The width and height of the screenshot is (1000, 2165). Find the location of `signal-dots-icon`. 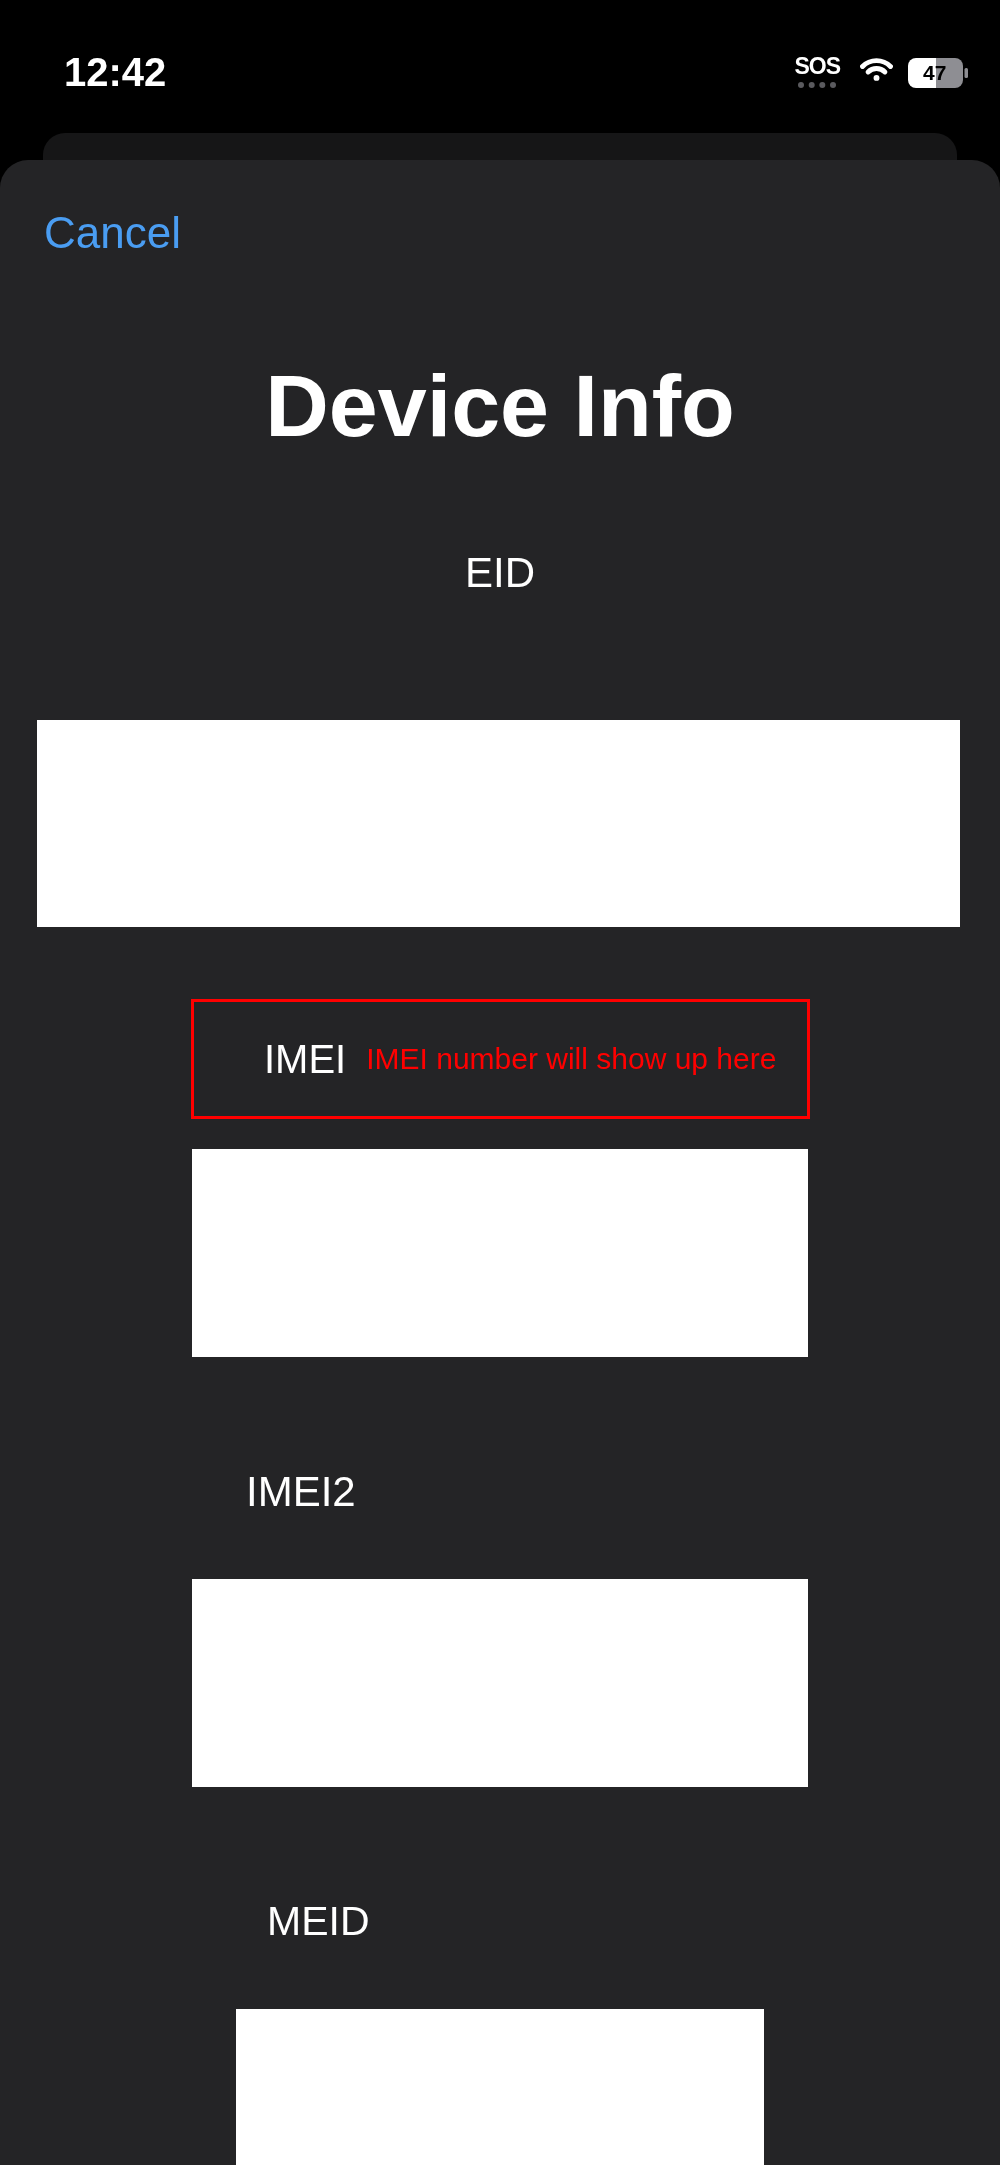

signal-dots-icon is located at coordinates (817, 85).